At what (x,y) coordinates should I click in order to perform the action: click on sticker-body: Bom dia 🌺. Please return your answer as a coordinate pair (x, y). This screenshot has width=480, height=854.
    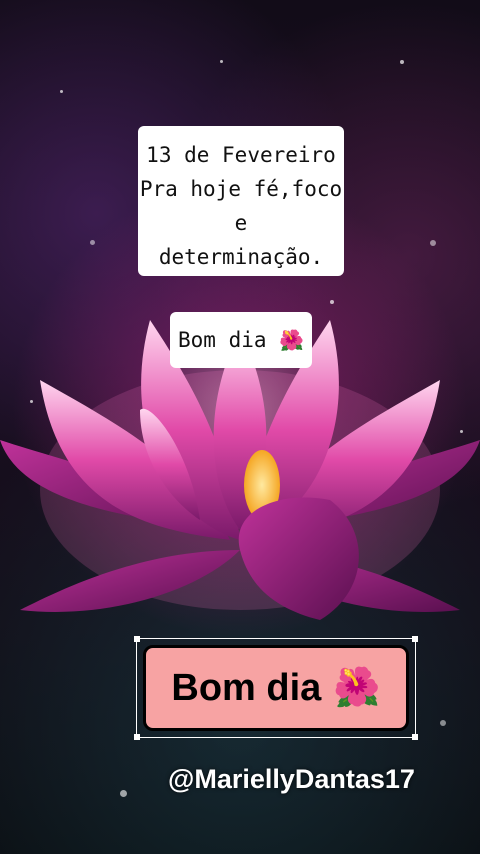
    Looking at the image, I should click on (276, 688).